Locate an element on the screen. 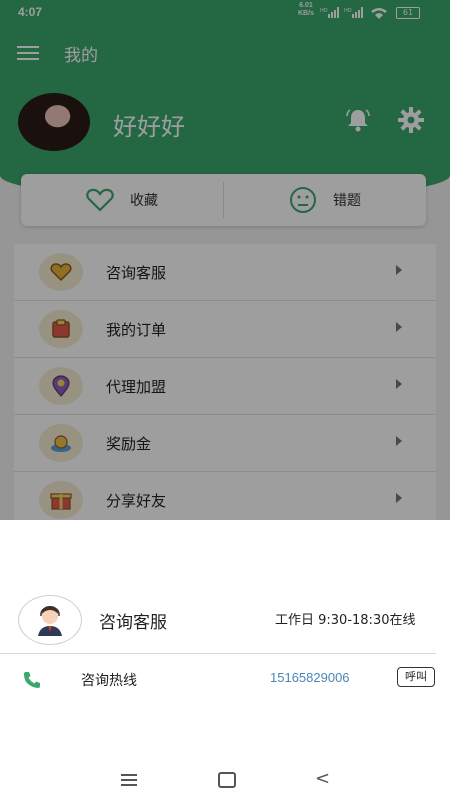  call-button: 呼叫 is located at coordinates (416, 677).